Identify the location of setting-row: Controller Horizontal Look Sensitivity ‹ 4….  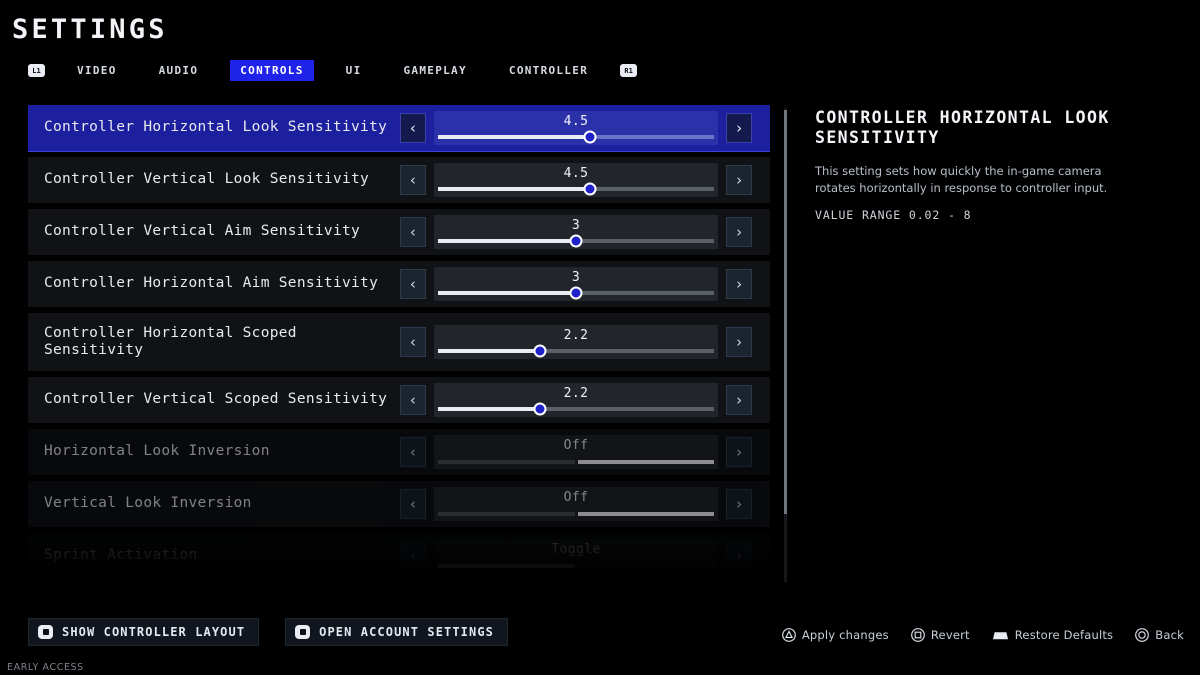
(399, 128).